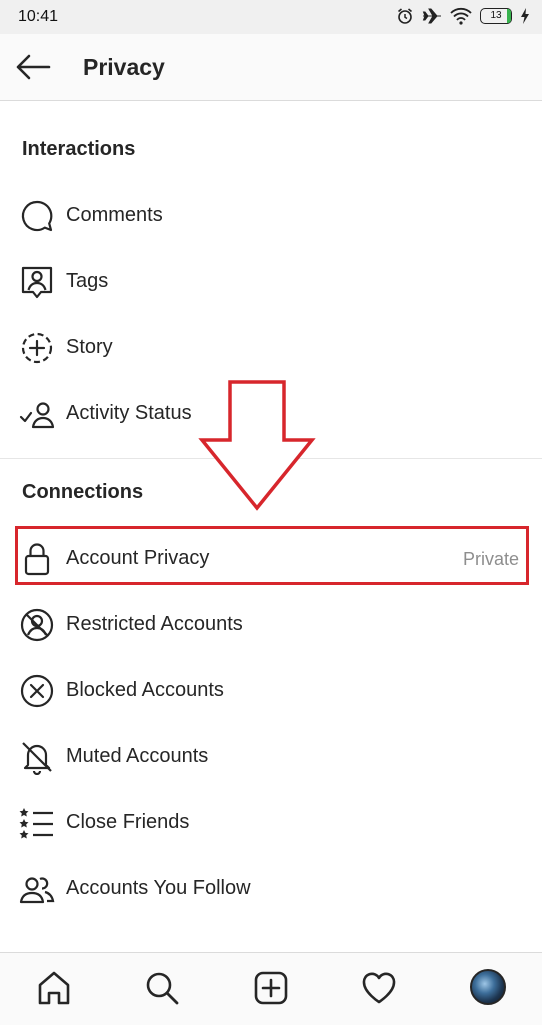 The height and width of the screenshot is (1025, 542). What do you see at coordinates (124, 67) in the screenshot?
I see `page-title: Privacy` at bounding box center [124, 67].